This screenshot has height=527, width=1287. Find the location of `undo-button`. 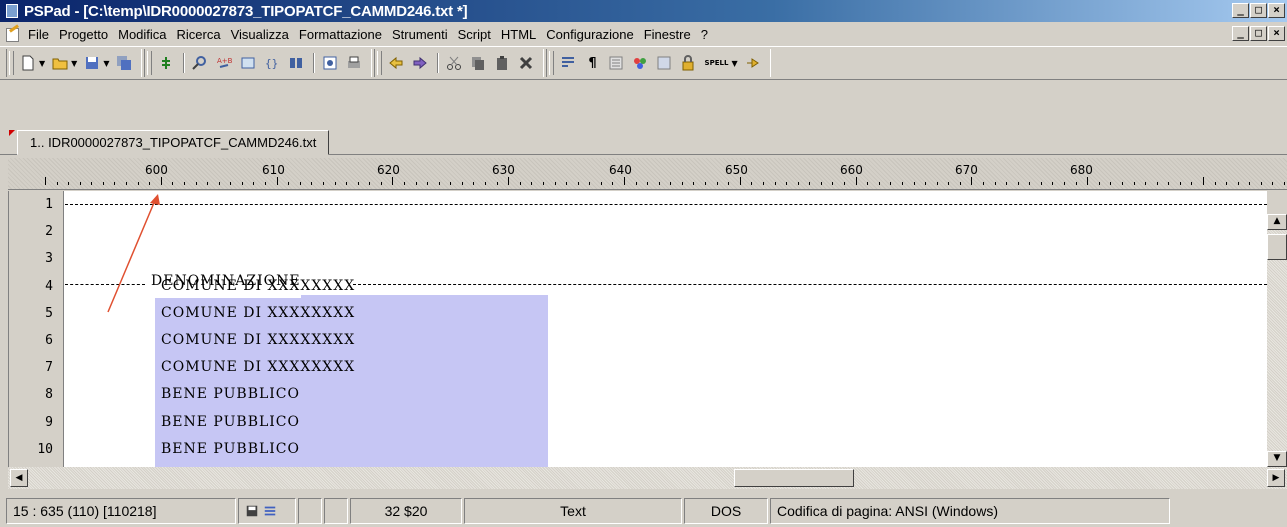

undo-button is located at coordinates (396, 63).